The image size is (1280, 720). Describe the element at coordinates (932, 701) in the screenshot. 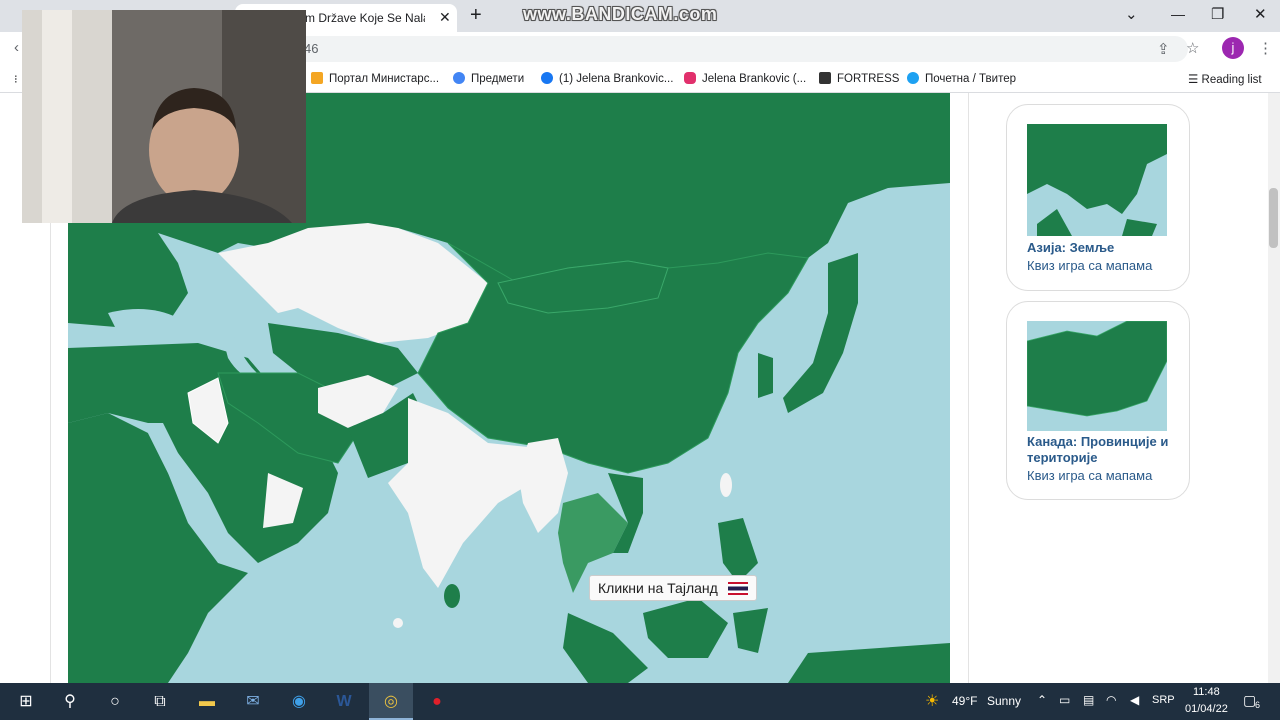

I see `weather-sun-icon: ☀` at that location.